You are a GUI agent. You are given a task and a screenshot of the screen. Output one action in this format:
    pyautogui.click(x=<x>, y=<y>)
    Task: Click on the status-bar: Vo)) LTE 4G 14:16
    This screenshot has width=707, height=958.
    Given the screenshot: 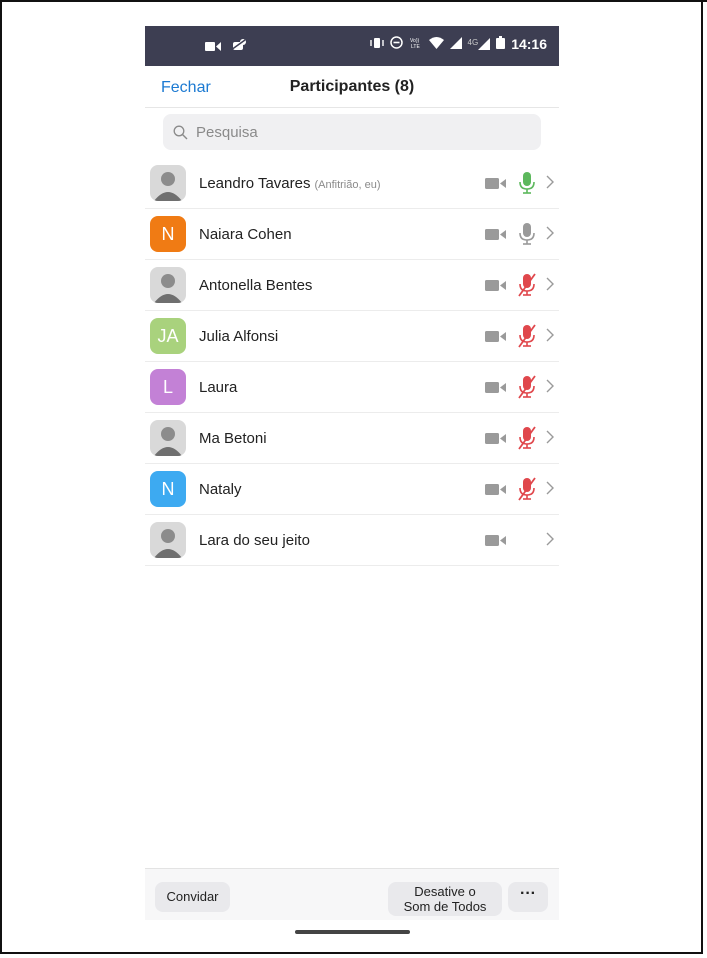 What is the action you would take?
    pyautogui.click(x=352, y=46)
    